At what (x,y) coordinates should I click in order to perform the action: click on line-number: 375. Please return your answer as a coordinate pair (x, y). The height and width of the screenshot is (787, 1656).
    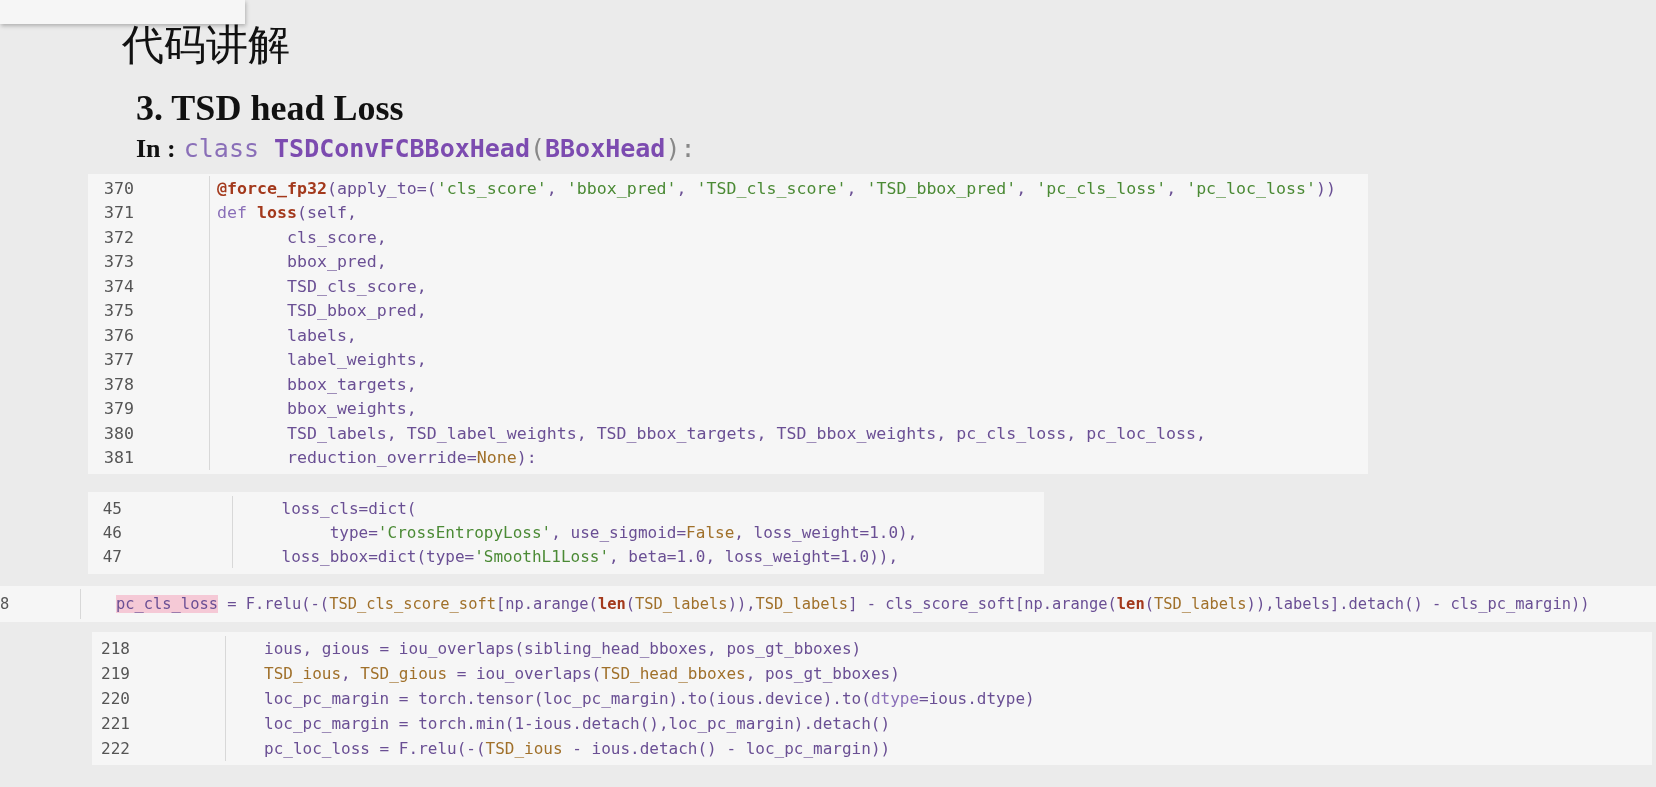
    Looking at the image, I should click on (118, 311).